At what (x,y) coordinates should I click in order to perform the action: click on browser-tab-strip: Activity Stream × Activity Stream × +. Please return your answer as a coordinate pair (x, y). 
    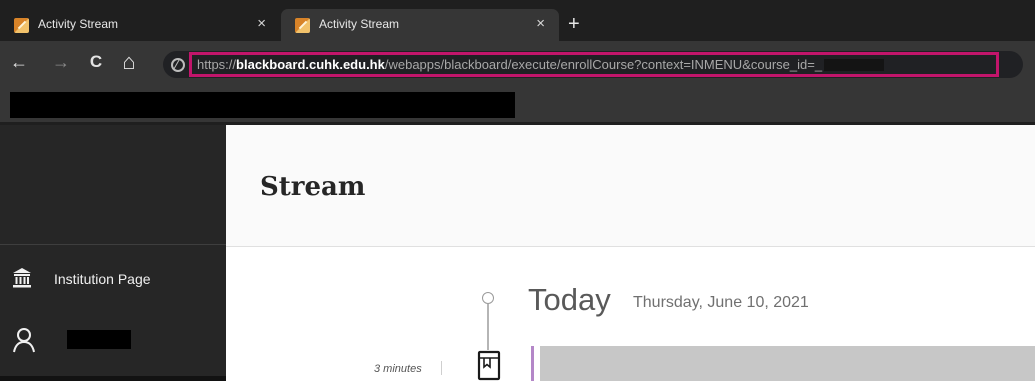
    Looking at the image, I should click on (517, 20).